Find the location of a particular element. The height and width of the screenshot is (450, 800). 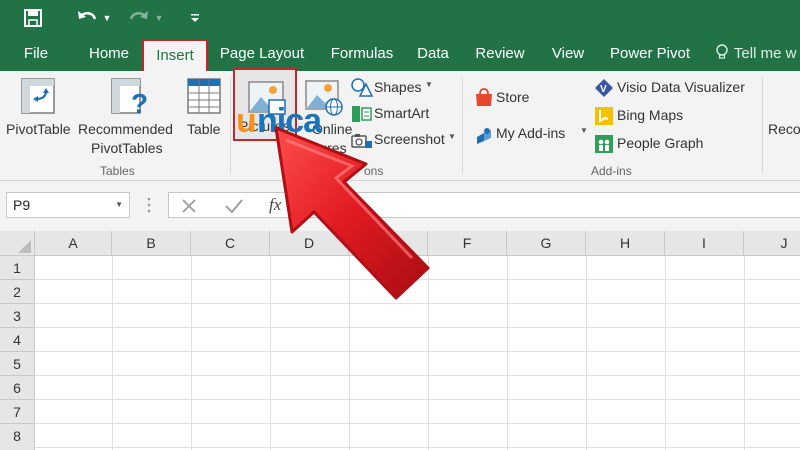

table-icon is located at coordinates (204, 97).